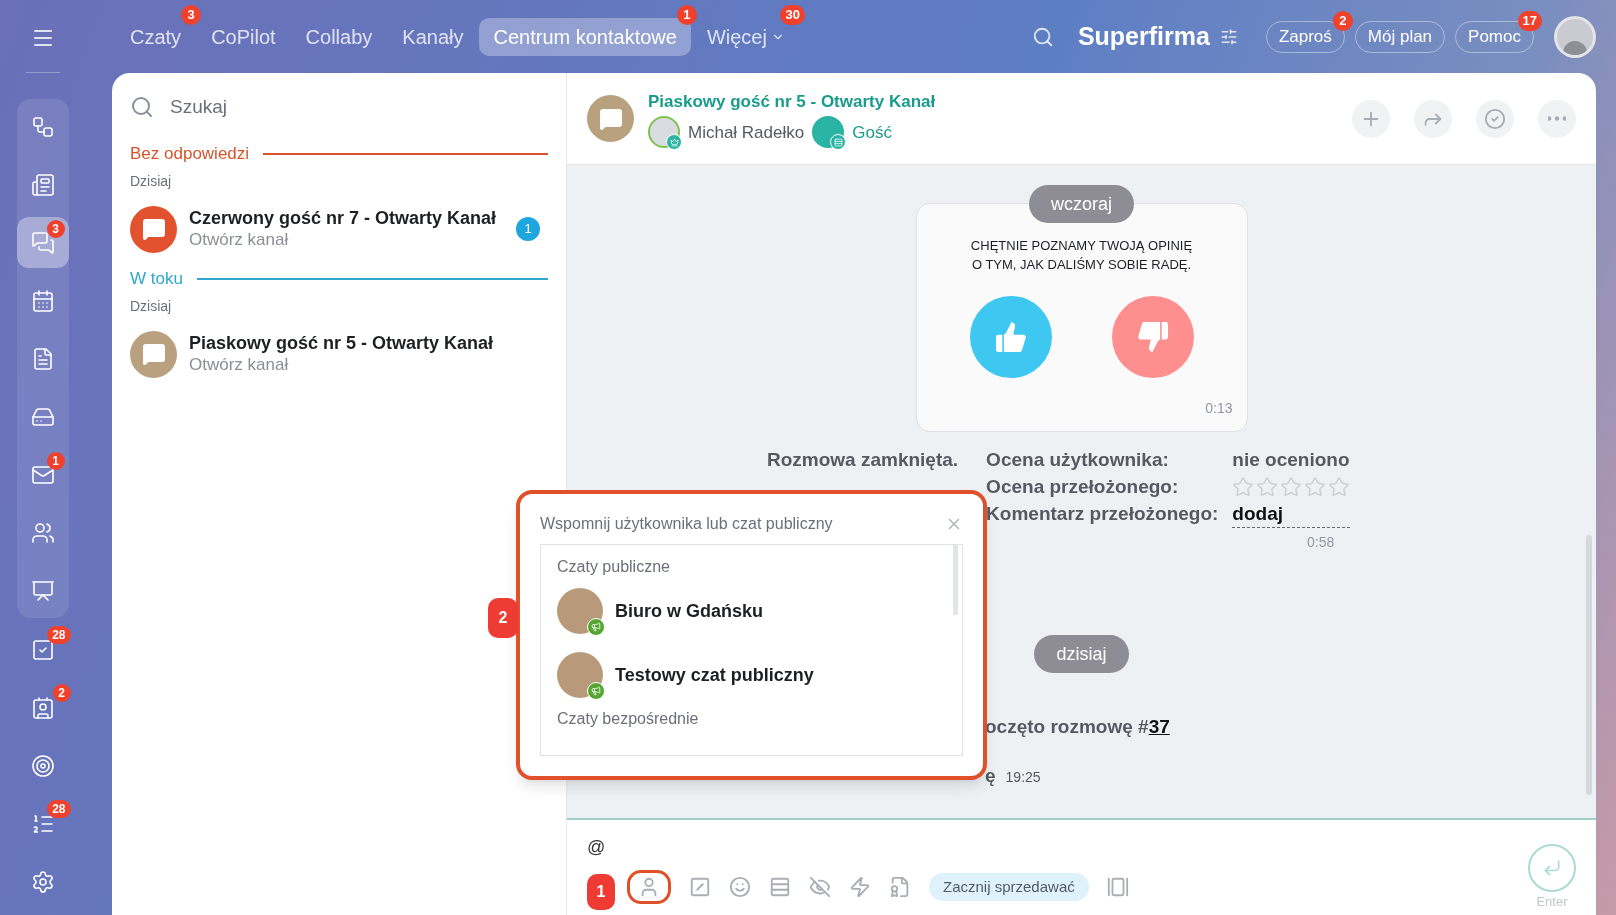  I want to click on more-button, so click(1557, 118).